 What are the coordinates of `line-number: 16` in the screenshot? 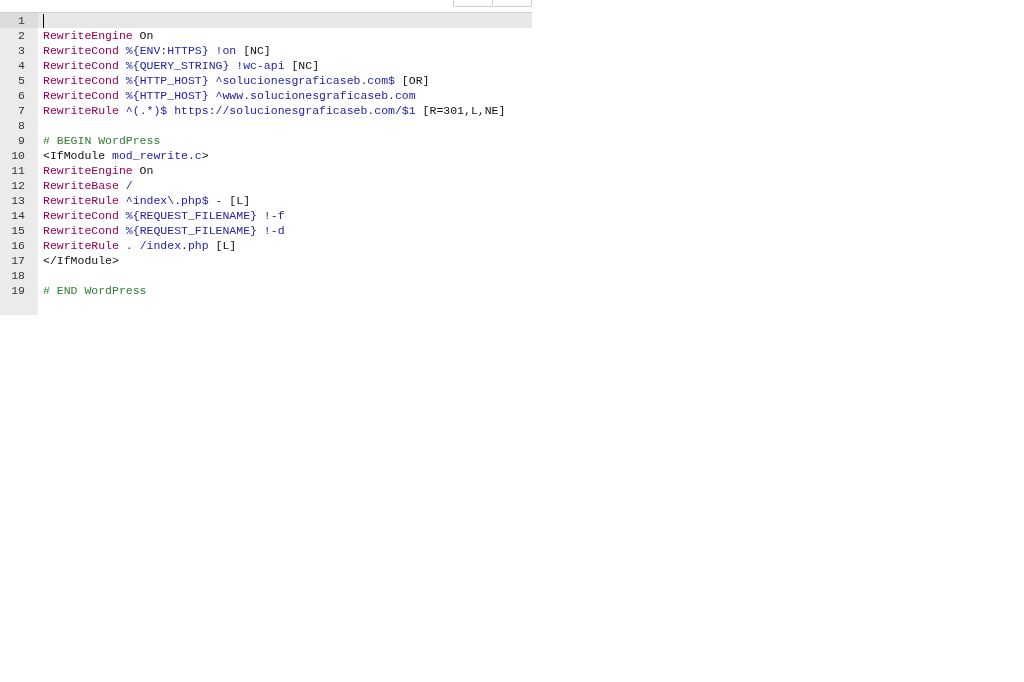 It's located at (18, 245).